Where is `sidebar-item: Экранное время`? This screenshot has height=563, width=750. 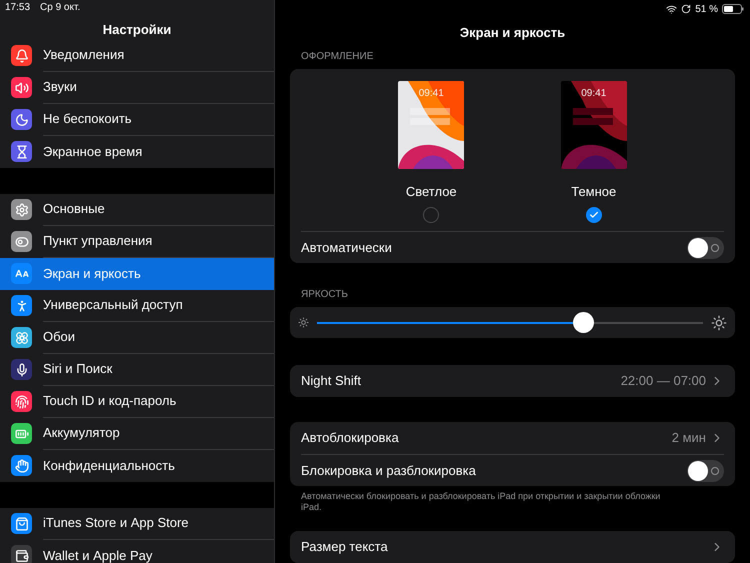
sidebar-item: Экранное время is located at coordinates (137, 152).